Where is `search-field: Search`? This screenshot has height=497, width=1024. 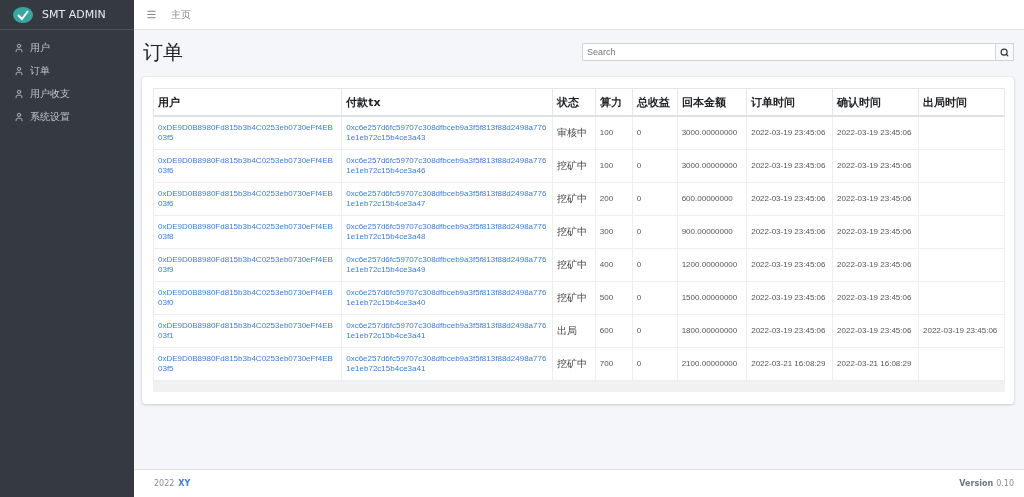 search-field: Search is located at coordinates (789, 52).